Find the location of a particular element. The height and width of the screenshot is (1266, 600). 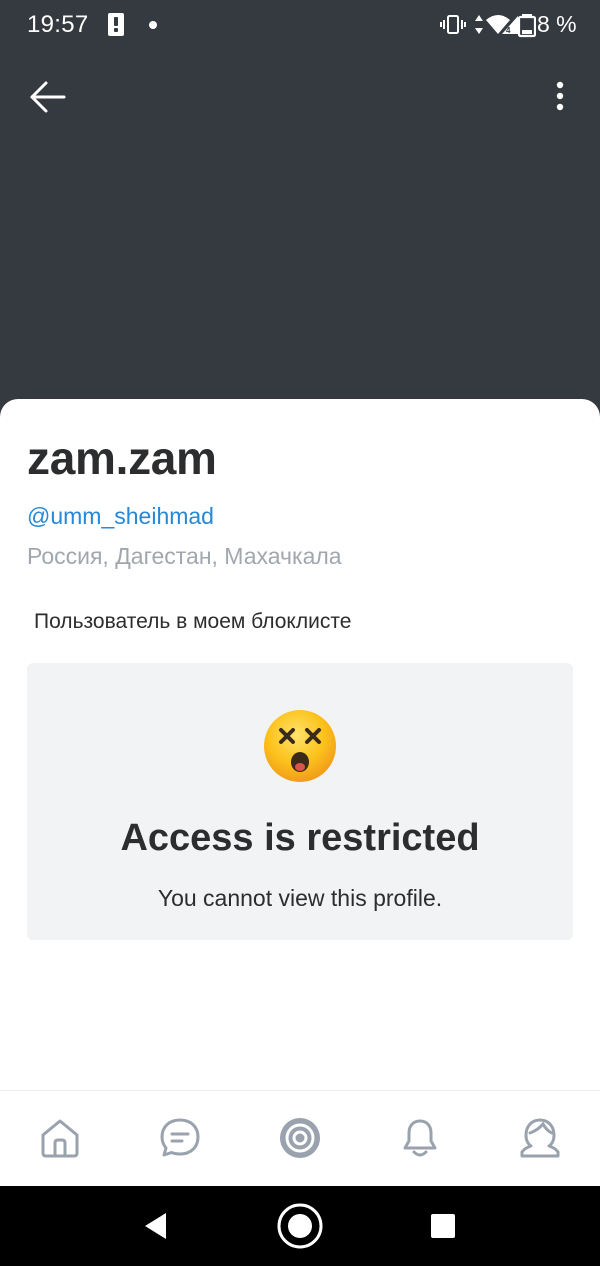

tab-messages is located at coordinates (180, 1138).